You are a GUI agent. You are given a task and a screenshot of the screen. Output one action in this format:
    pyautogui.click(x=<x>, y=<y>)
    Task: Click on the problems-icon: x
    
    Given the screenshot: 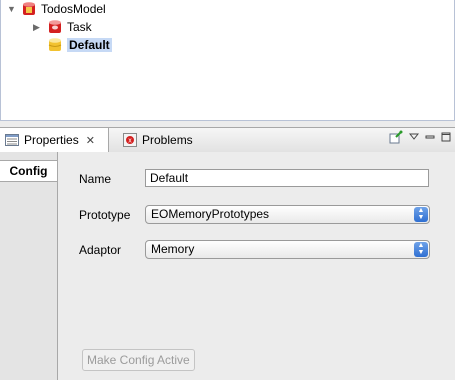 What is the action you would take?
    pyautogui.click(x=130, y=140)
    